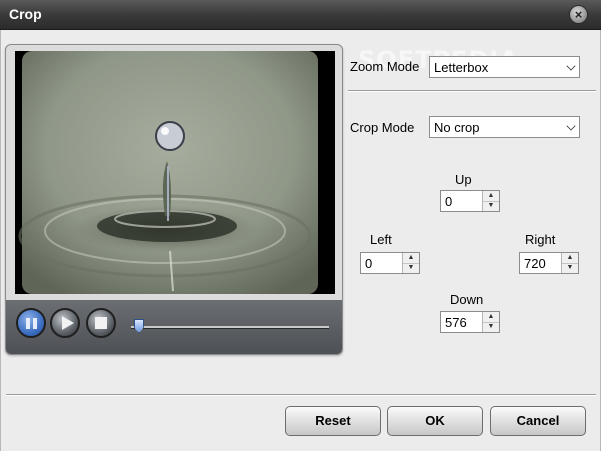 Image resolution: width=601 pixels, height=451 pixels. Describe the element at coordinates (369, 263) in the screenshot. I see `left-value: 0` at that location.